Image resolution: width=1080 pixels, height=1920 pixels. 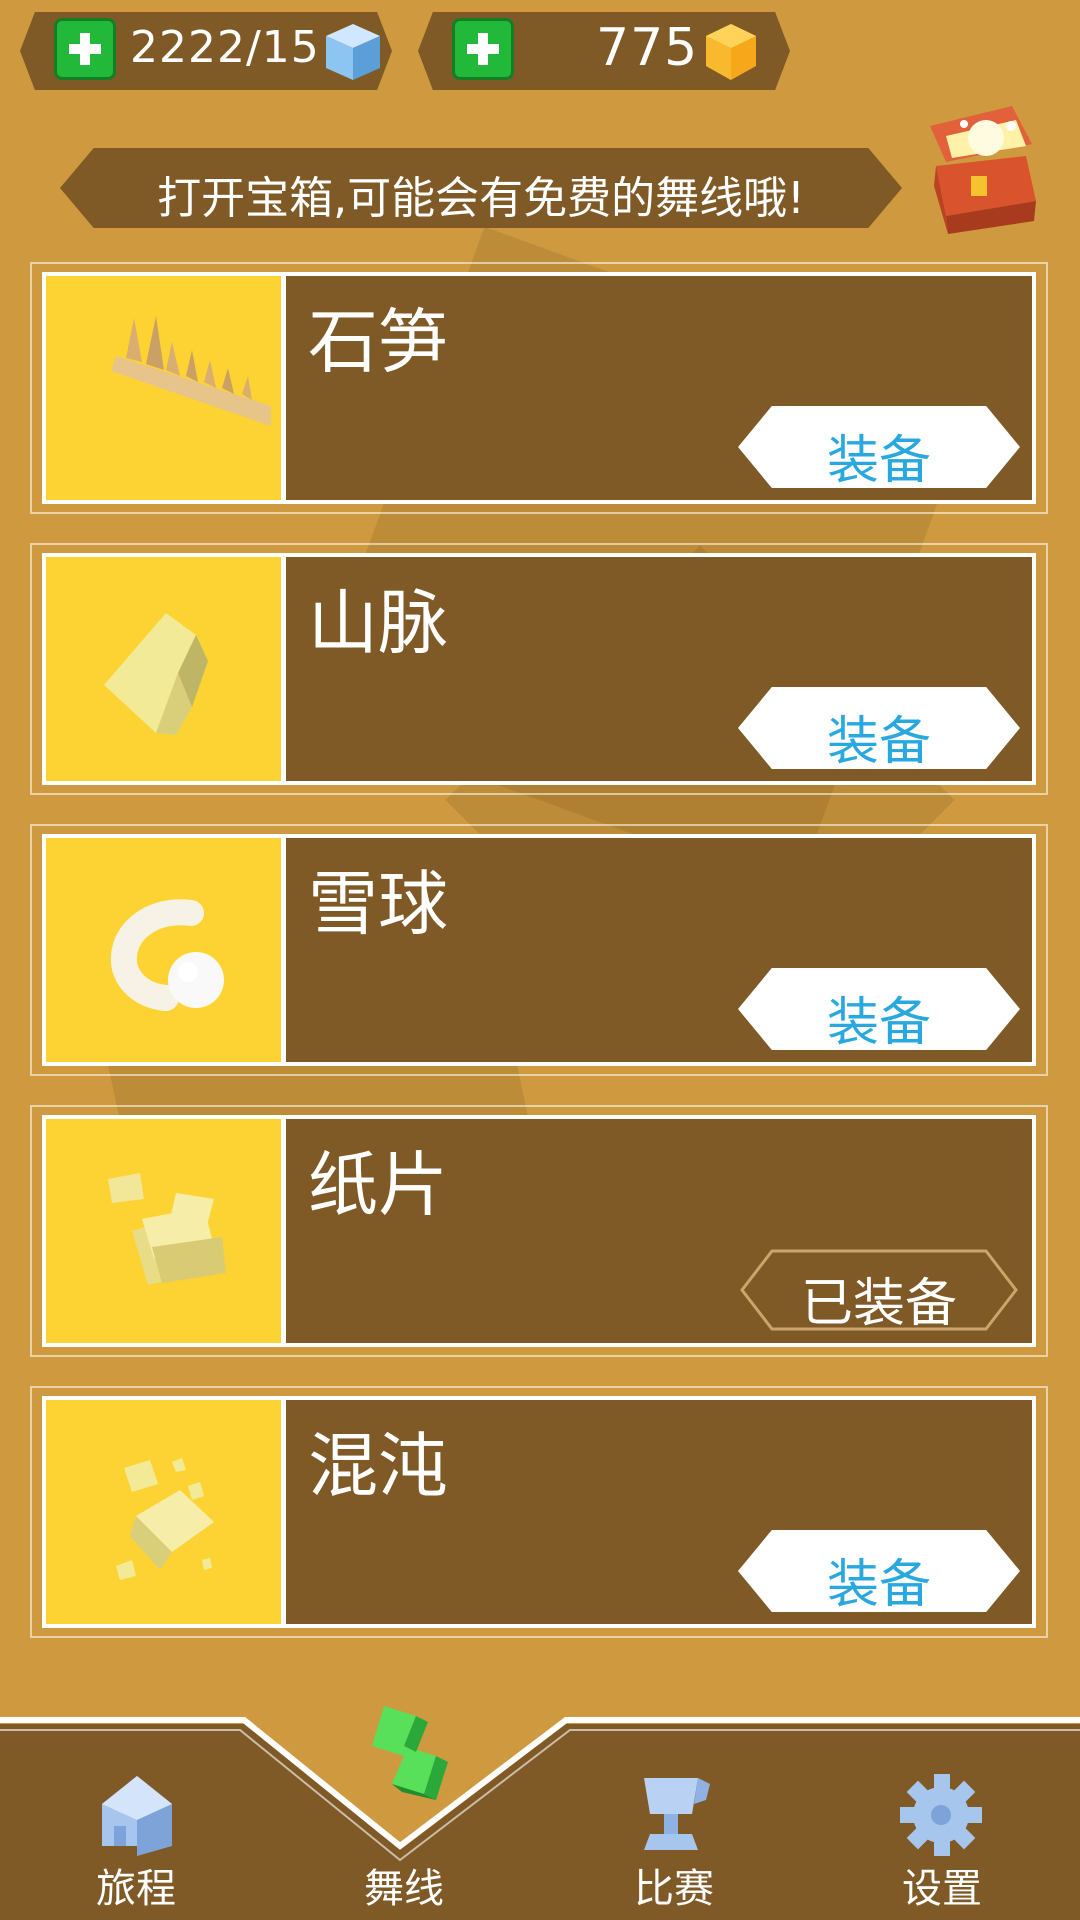 I want to click on nav-label: 比赛, so click(x=674, y=1889).